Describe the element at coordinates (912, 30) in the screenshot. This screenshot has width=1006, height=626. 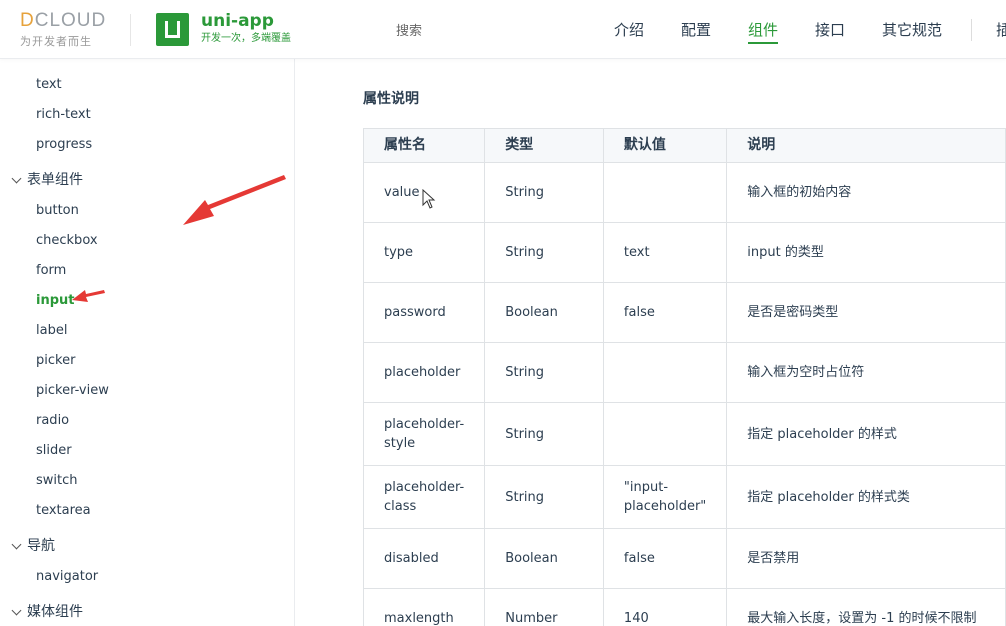
I see `nav-other-specs: 其它规范` at that location.